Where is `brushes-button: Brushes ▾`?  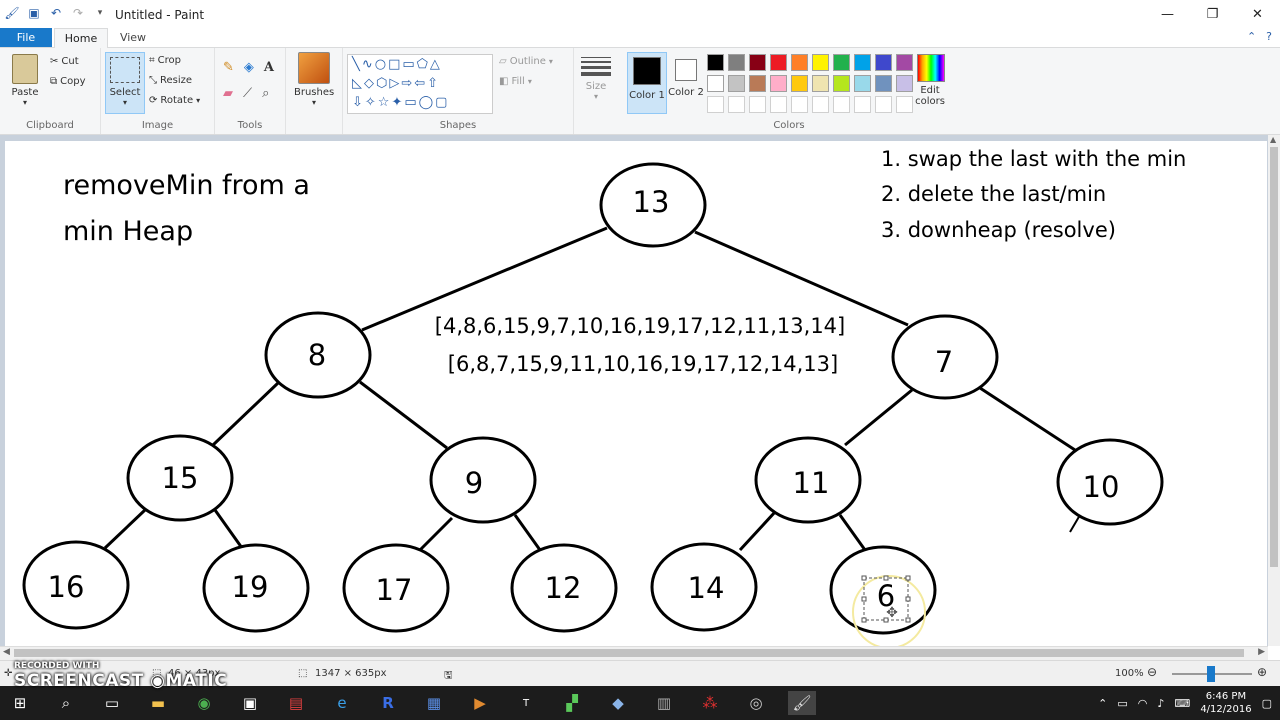 brushes-button: Brushes ▾ is located at coordinates (314, 79).